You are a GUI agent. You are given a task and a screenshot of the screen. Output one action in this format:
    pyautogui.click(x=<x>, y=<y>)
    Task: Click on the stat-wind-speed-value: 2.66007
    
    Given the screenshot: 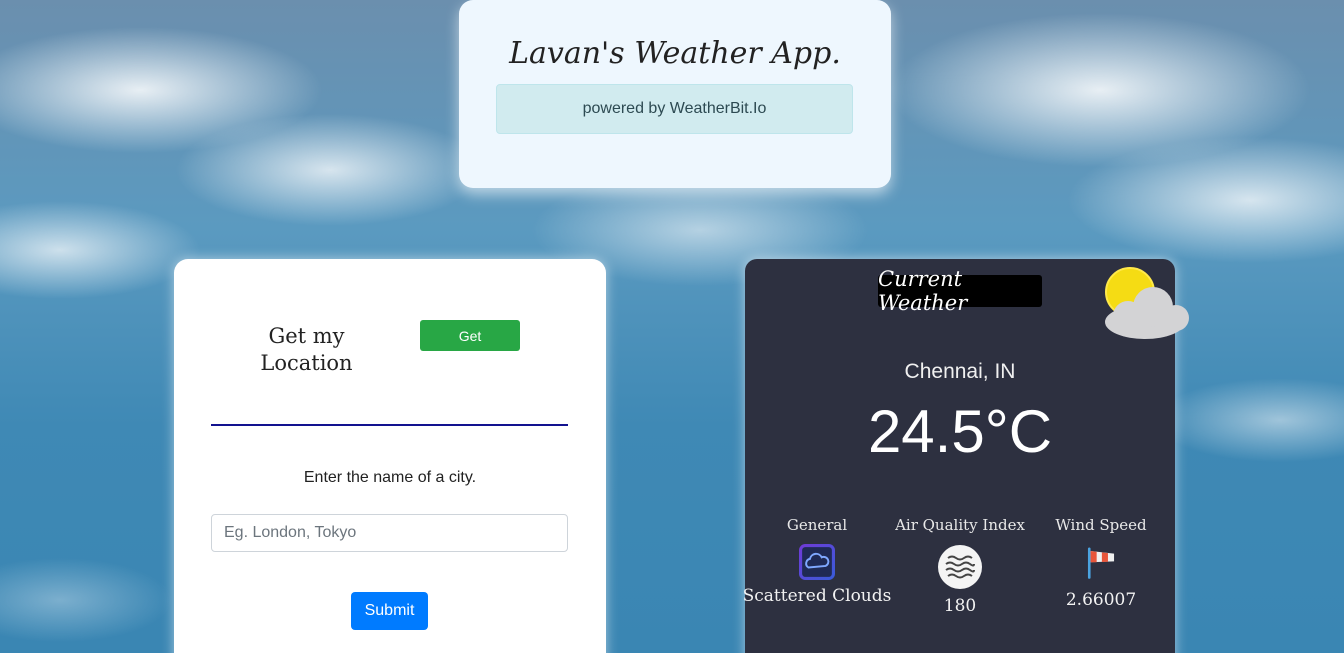 What is the action you would take?
    pyautogui.click(x=1101, y=600)
    